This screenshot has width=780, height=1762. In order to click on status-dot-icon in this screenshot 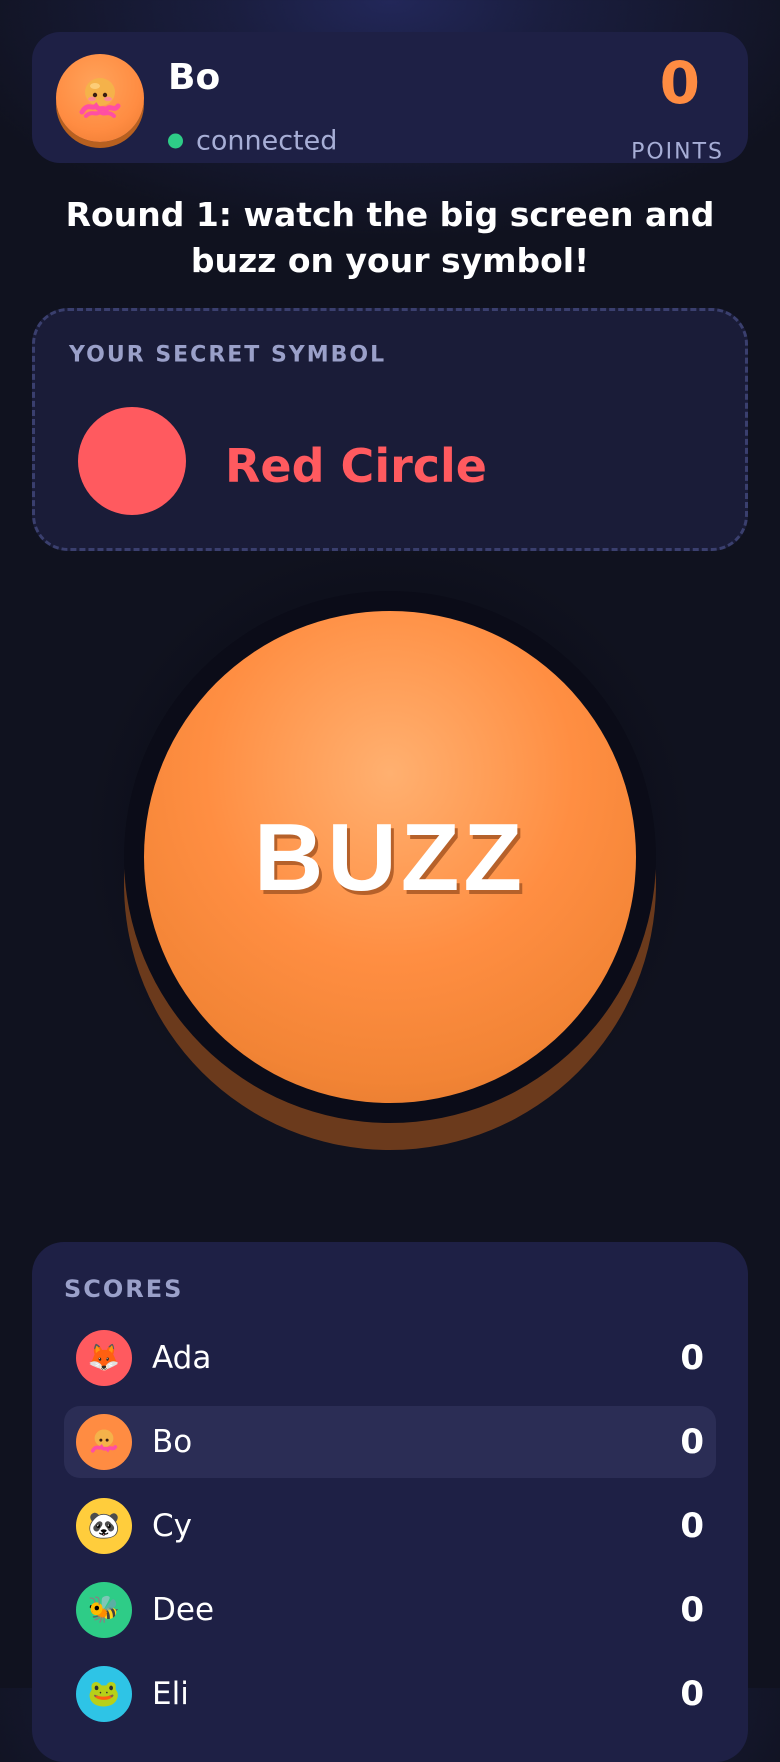, I will do `click(175, 141)`.